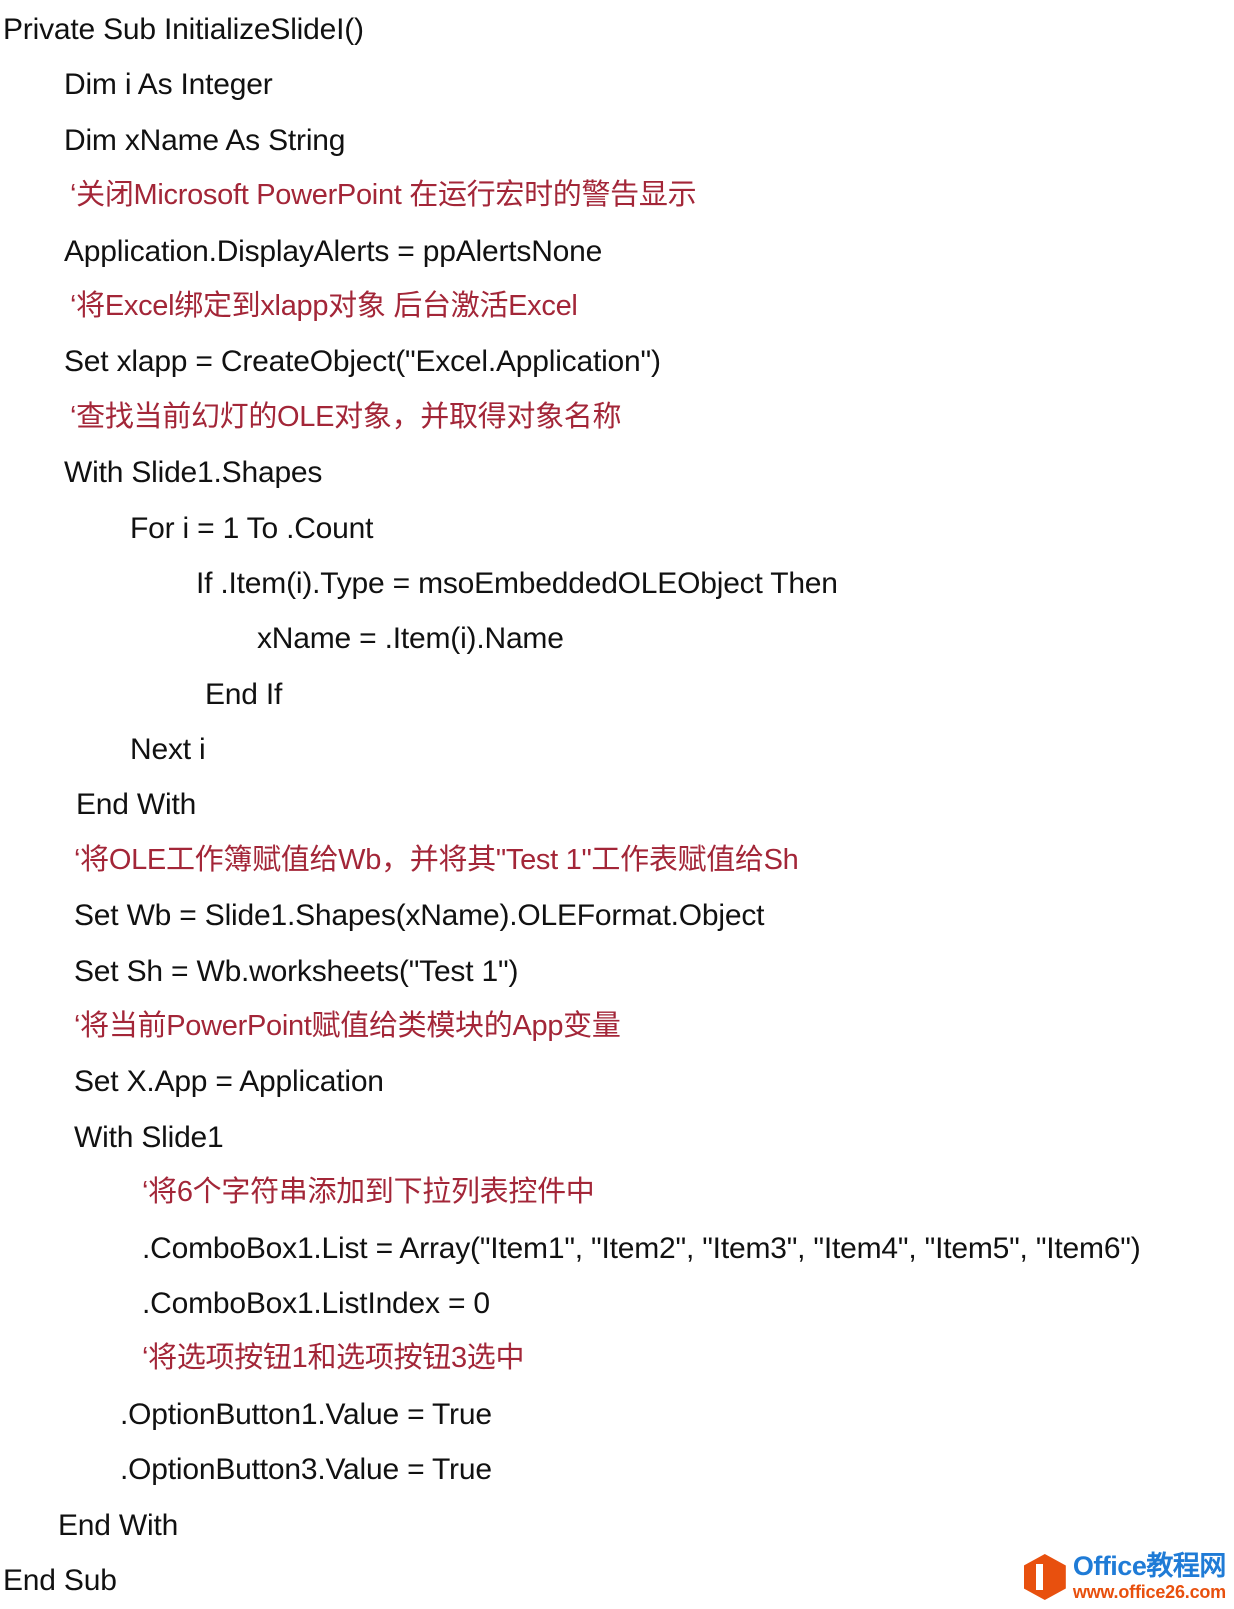 The image size is (1234, 1609). What do you see at coordinates (244, 694) in the screenshot?
I see `code-line: End If` at bounding box center [244, 694].